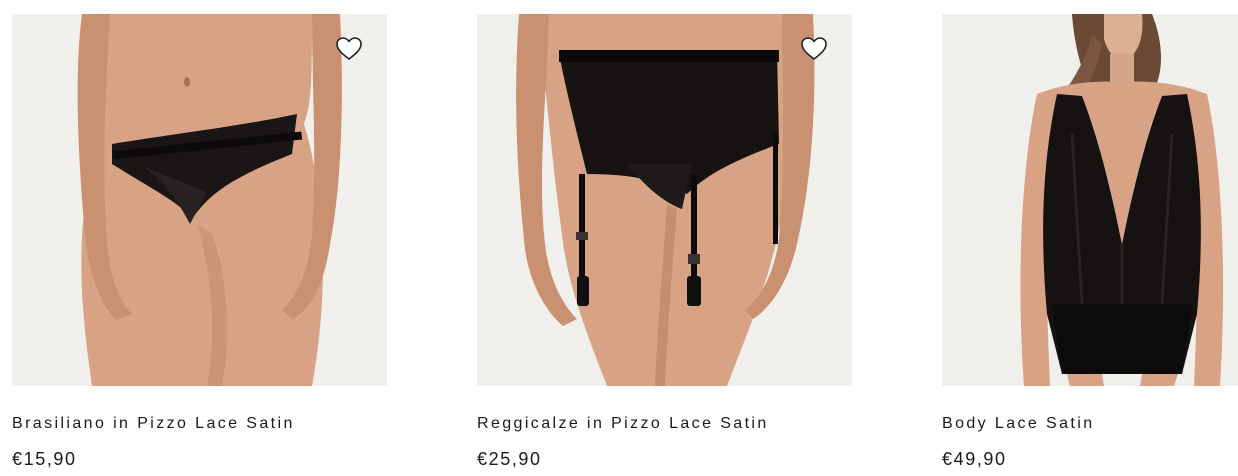 Image resolution: width=1238 pixels, height=476 pixels. Describe the element at coordinates (1122, 200) in the screenshot. I see `product-photo-body` at that location.